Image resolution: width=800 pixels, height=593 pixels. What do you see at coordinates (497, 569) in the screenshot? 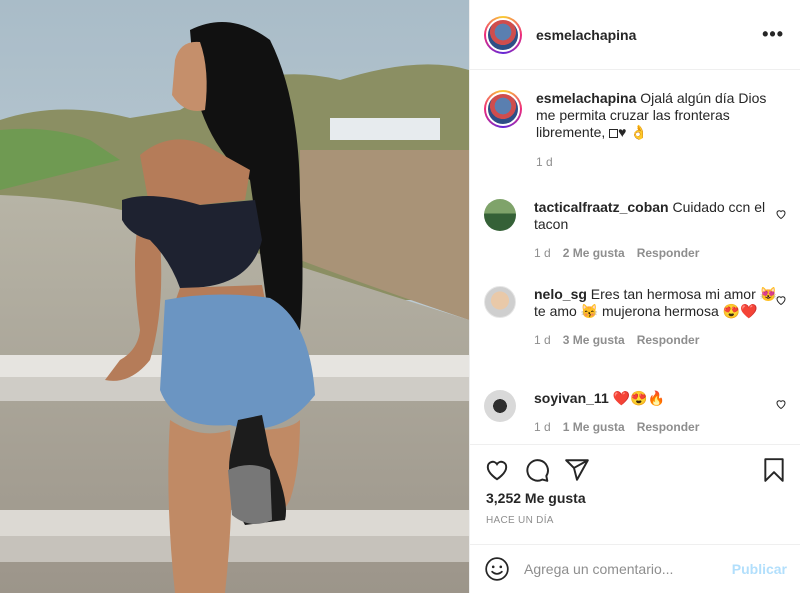
I see `emoji-icon` at bounding box center [497, 569].